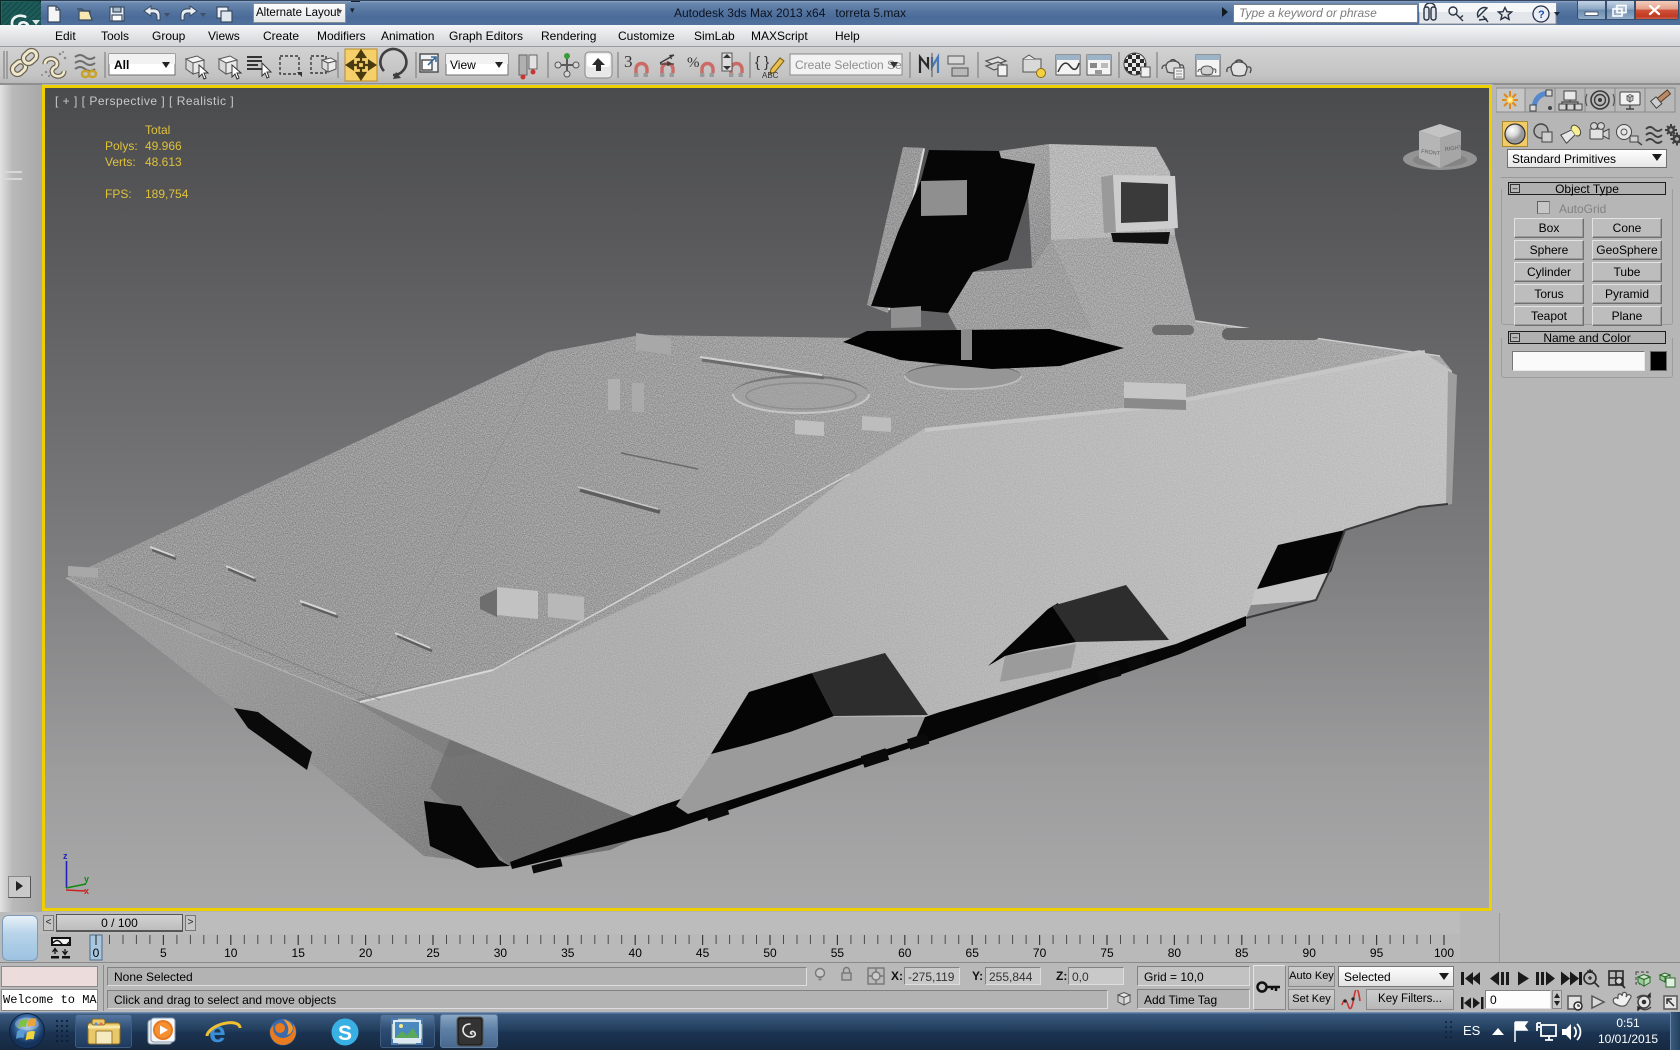 The width and height of the screenshot is (1680, 1050). Describe the element at coordinates (1107, 953) in the screenshot. I see `svg-text: 75` at that location.